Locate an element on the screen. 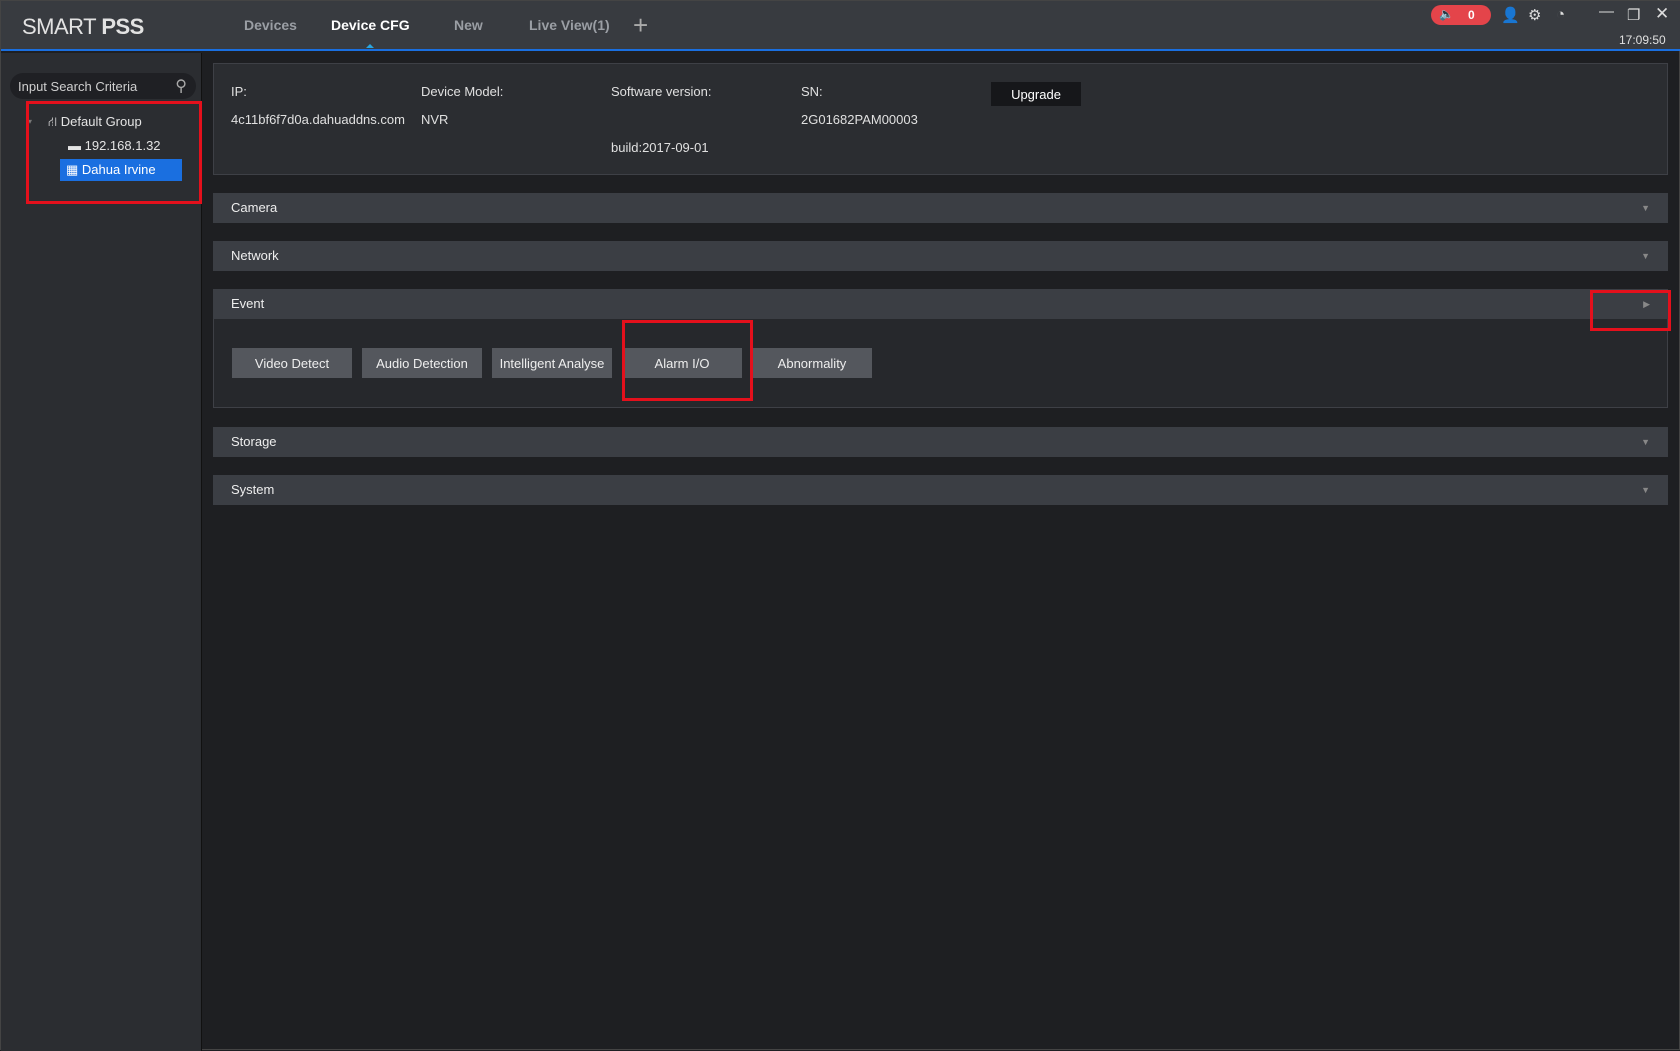 The height and width of the screenshot is (1051, 1680). section-storage: Storage ▼ is located at coordinates (940, 442).